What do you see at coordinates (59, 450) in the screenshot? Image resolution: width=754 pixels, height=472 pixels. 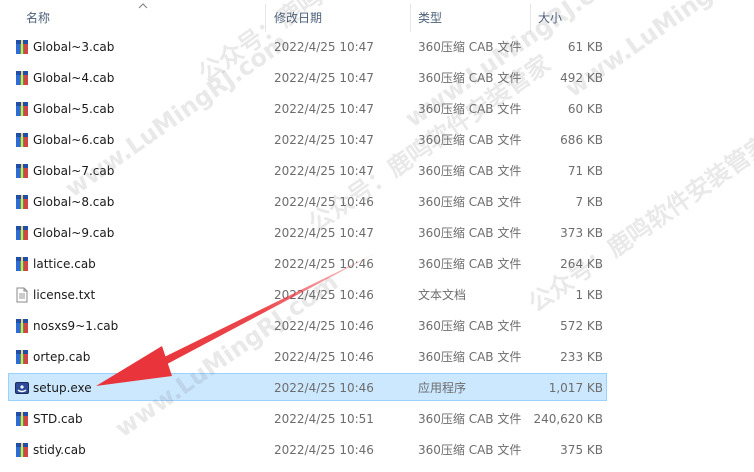 I see `file-name: stidy.cab` at bounding box center [59, 450].